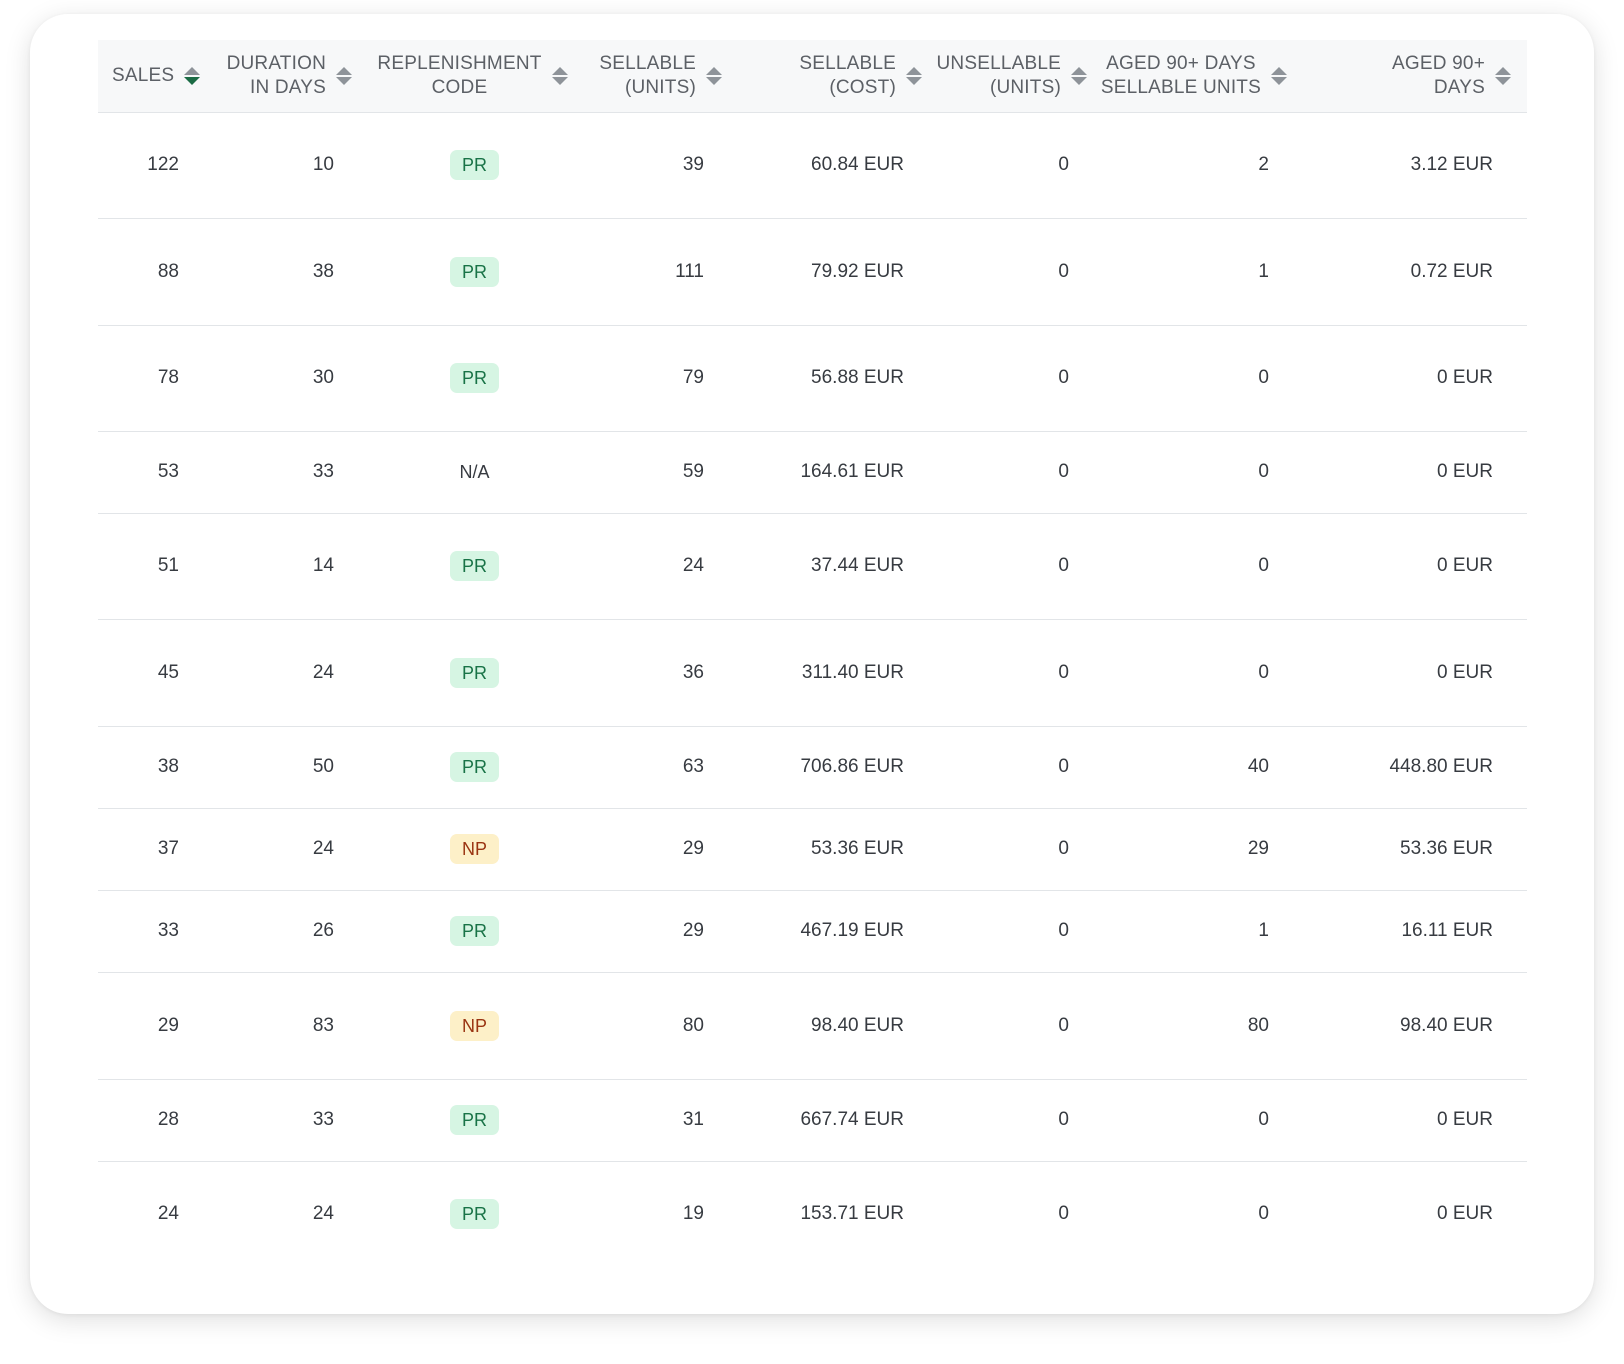 The image size is (1624, 1364). I want to click on column-header-label: SELLABLE (UNITS), so click(647, 75).